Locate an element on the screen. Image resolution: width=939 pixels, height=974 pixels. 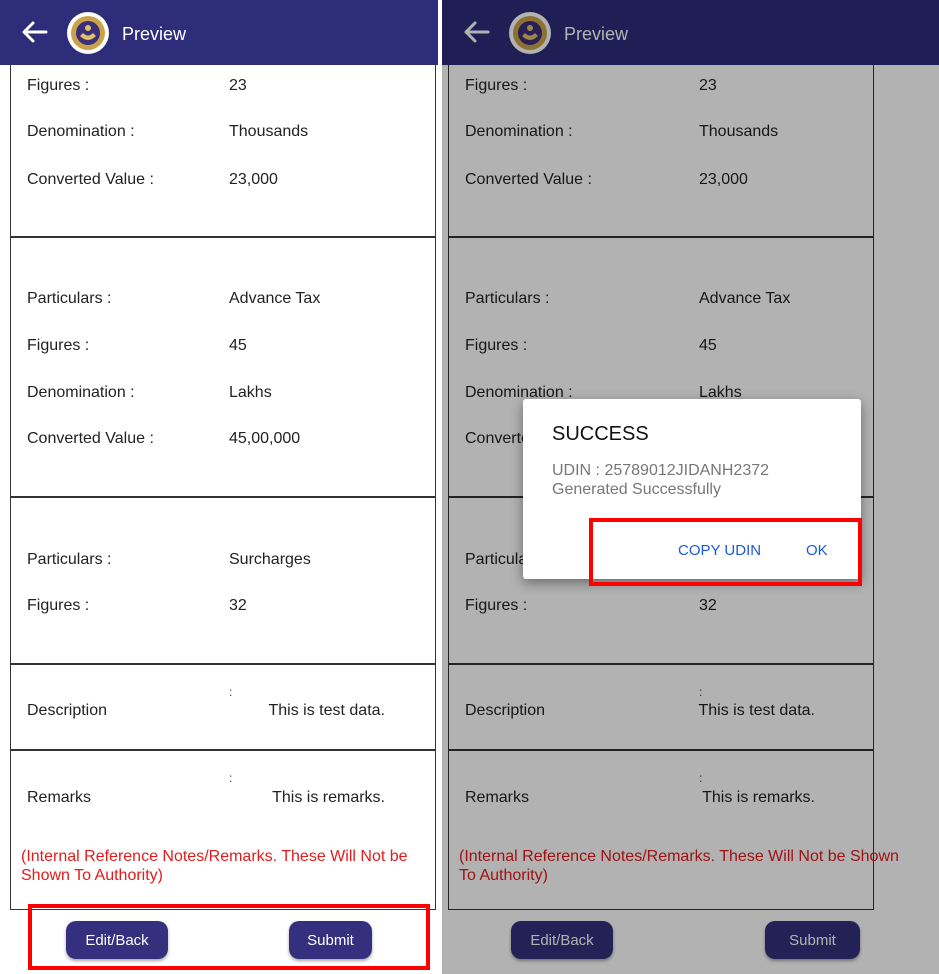
particulars-value: Surcharges is located at coordinates (270, 559).